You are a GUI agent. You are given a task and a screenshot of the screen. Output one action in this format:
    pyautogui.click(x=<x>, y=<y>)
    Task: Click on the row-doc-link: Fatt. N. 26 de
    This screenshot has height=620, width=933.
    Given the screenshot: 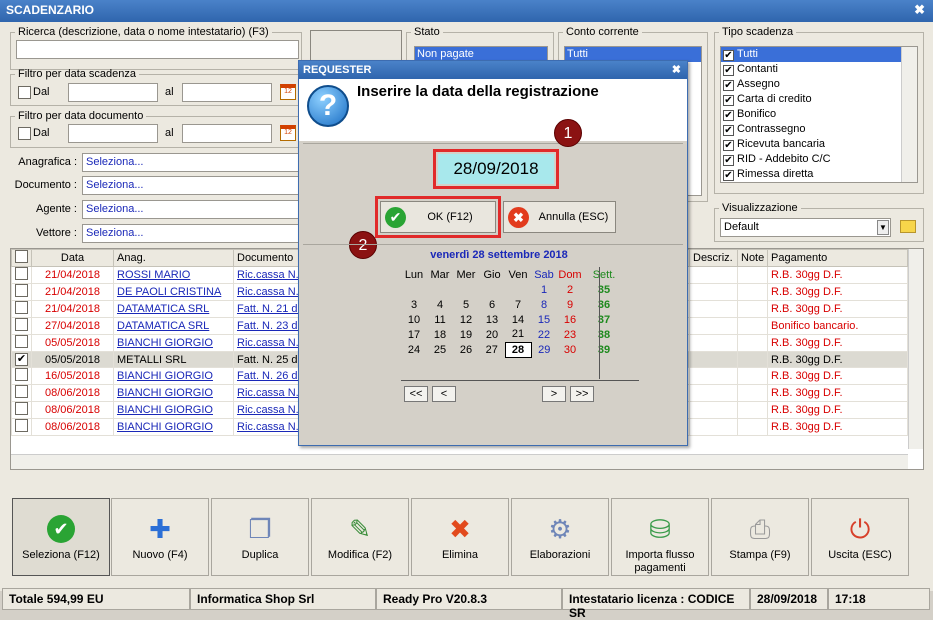 What is the action you would take?
    pyautogui.click(x=269, y=376)
    